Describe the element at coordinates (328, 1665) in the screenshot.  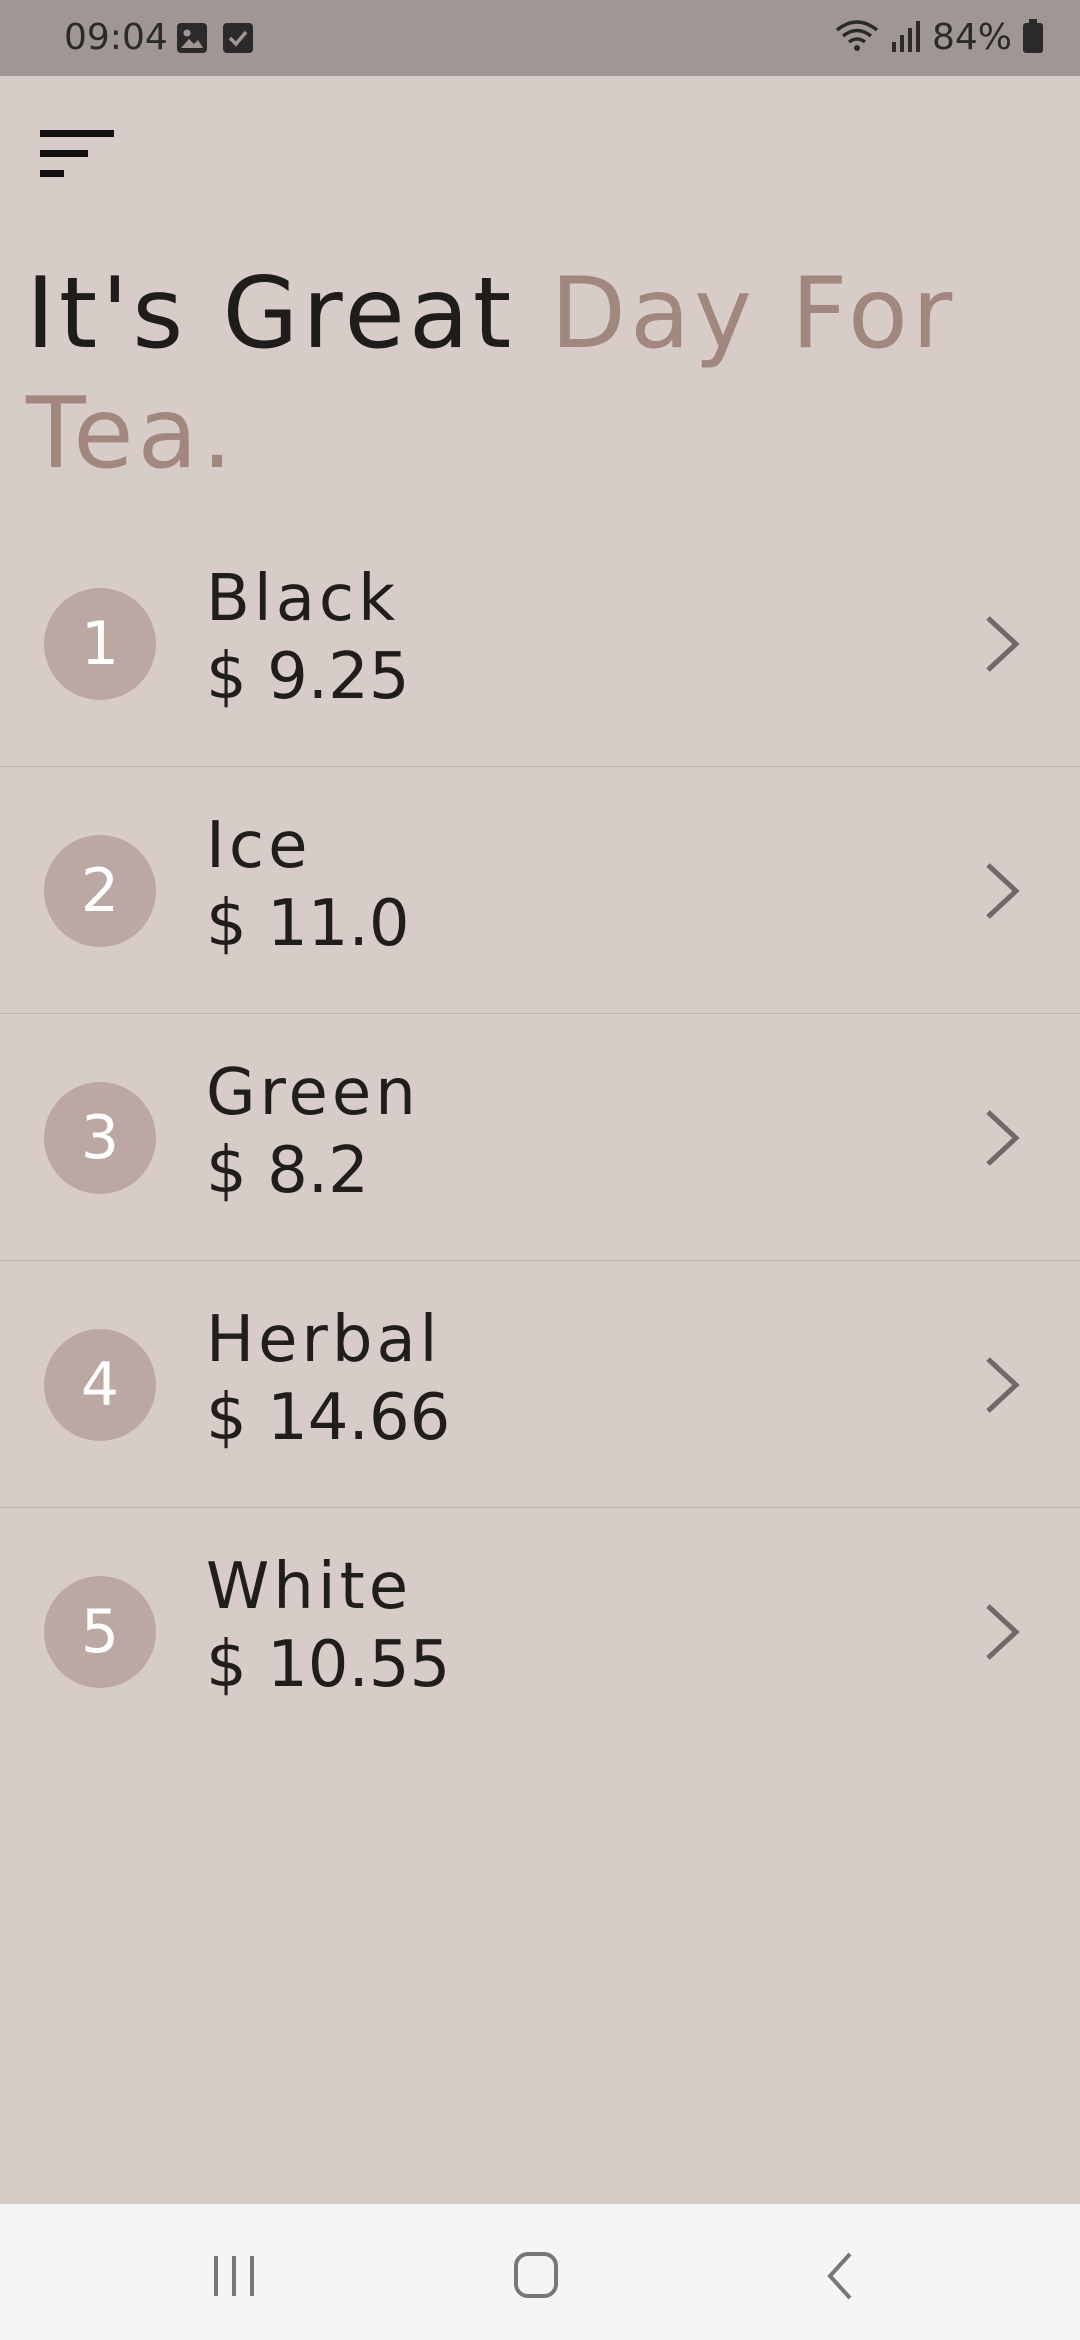
I see `item-price: $ 10.55` at that location.